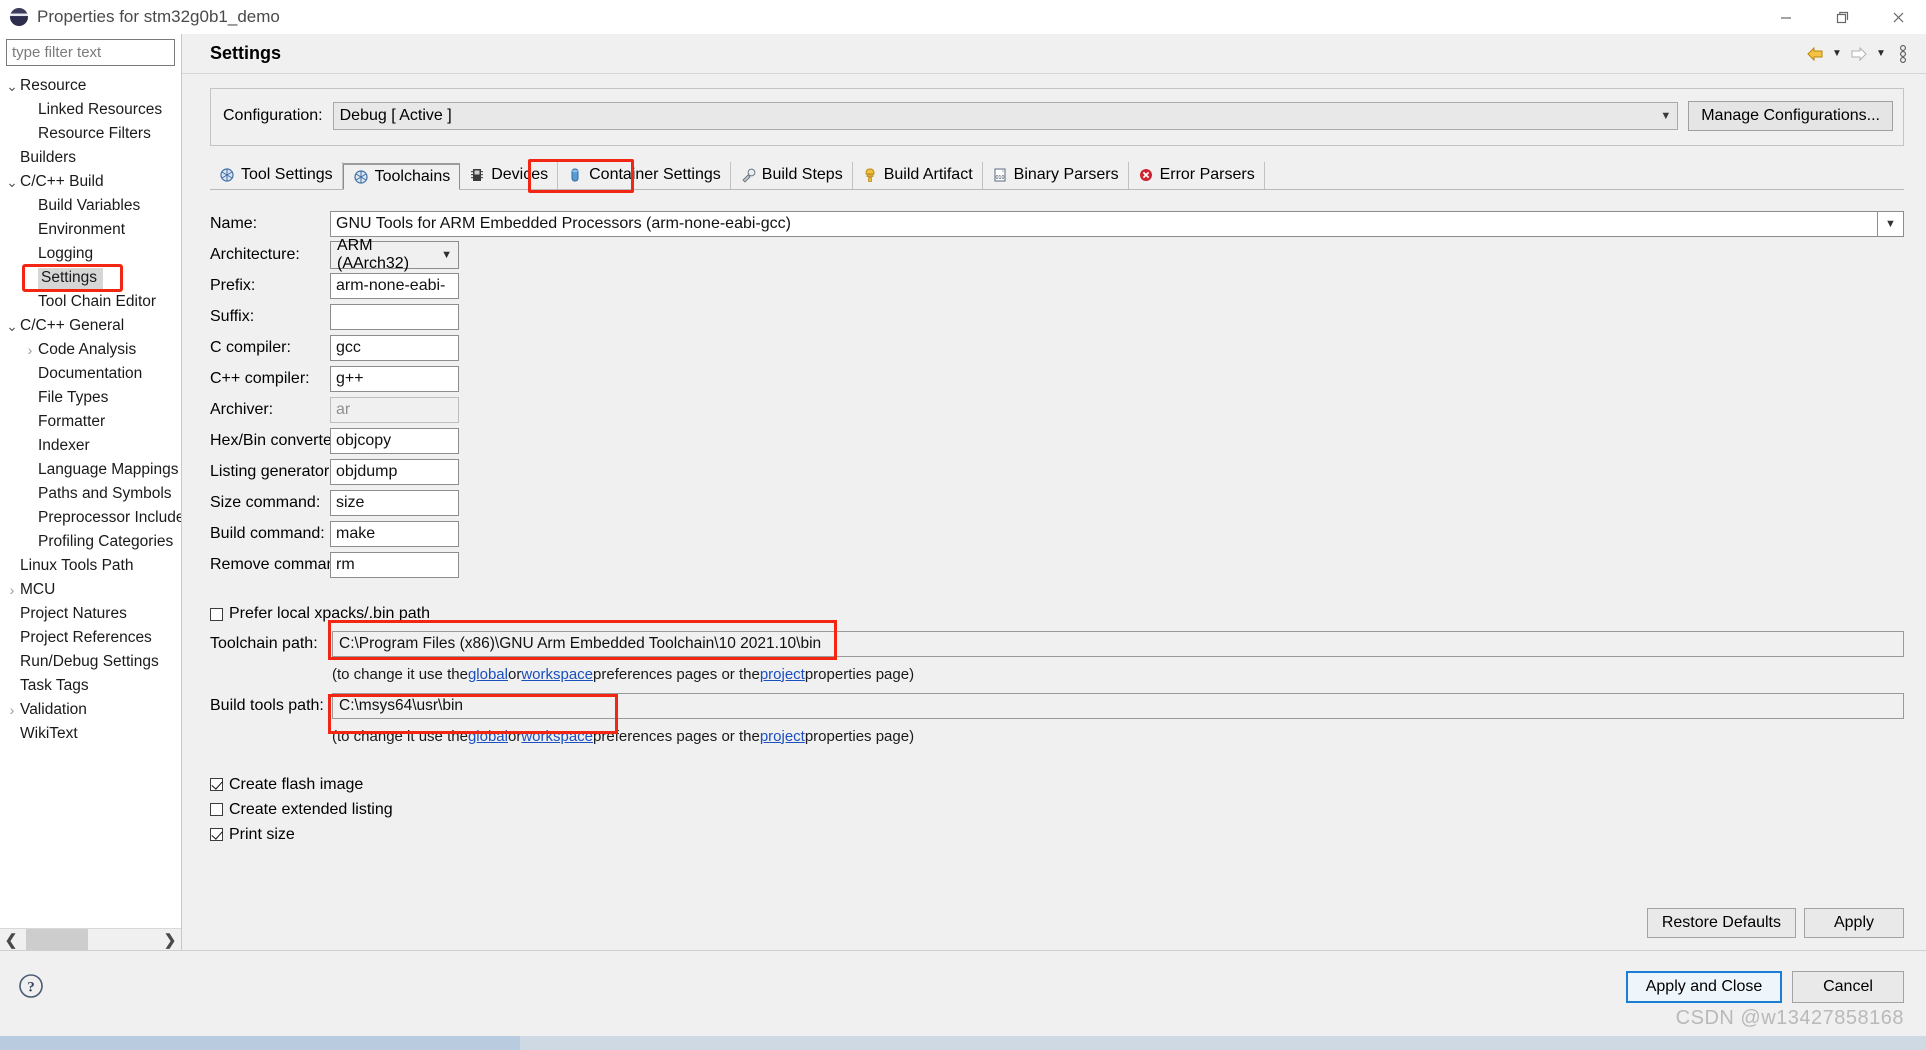  I want to click on size-input: size, so click(394, 502).